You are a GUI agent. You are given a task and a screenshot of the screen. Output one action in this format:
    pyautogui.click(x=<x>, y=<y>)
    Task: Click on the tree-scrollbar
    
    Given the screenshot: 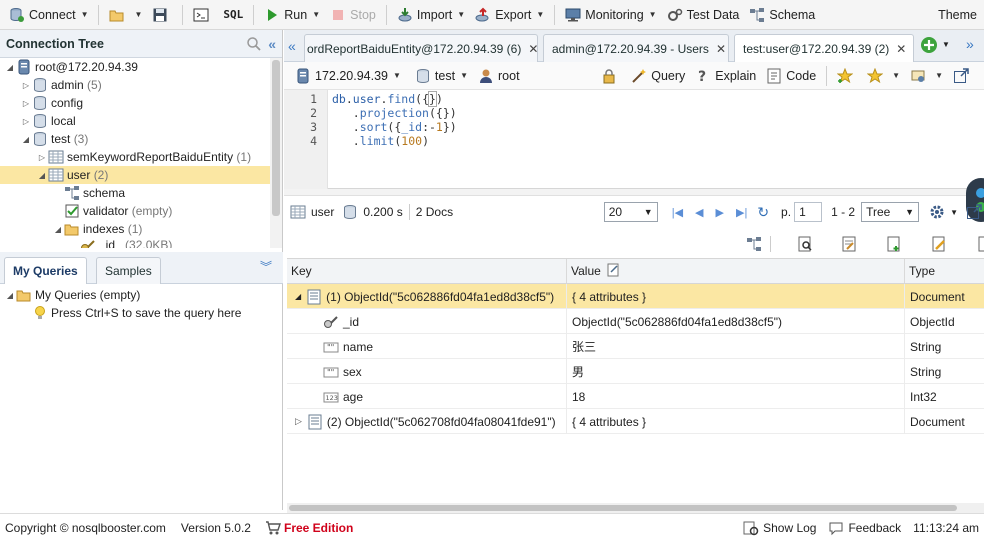 What is the action you would take?
    pyautogui.click(x=276, y=153)
    